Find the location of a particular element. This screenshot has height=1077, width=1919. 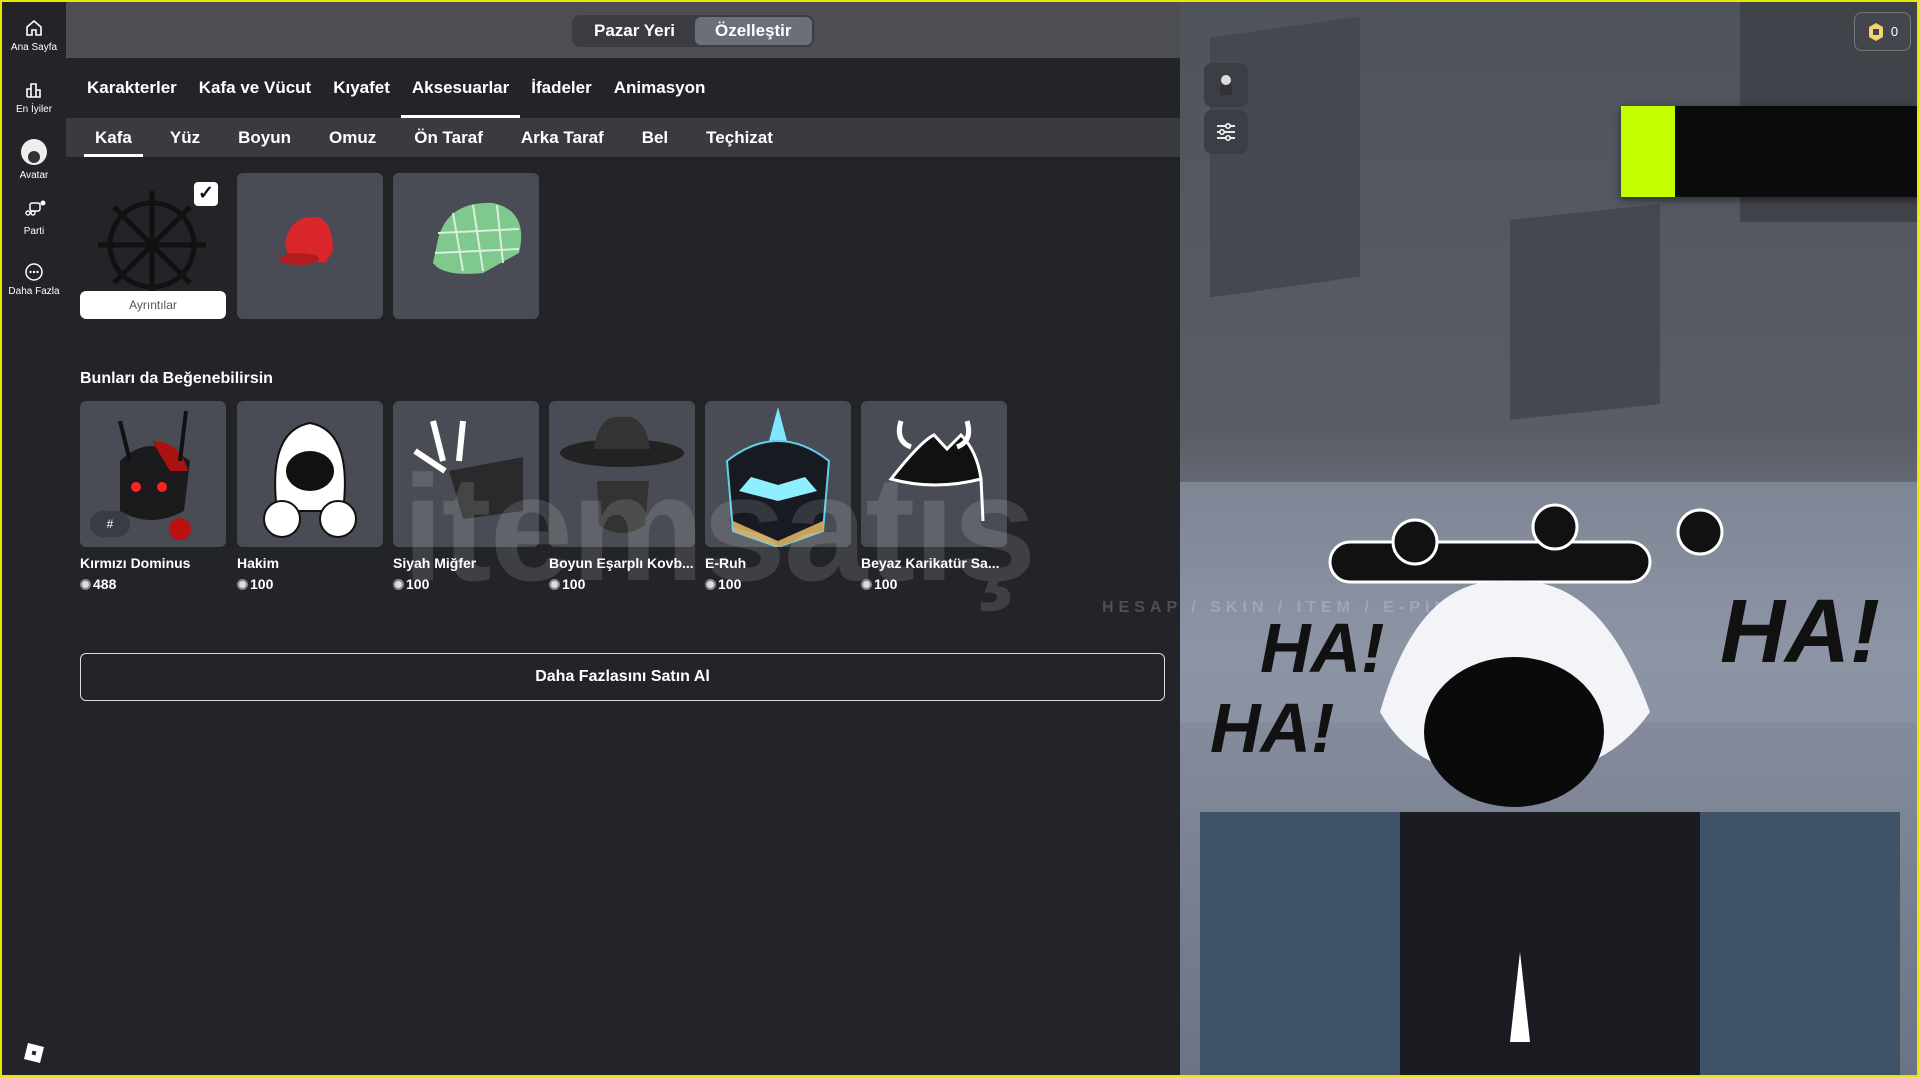

rec-item-name: Kırmızı Dominus is located at coordinates (153, 563).